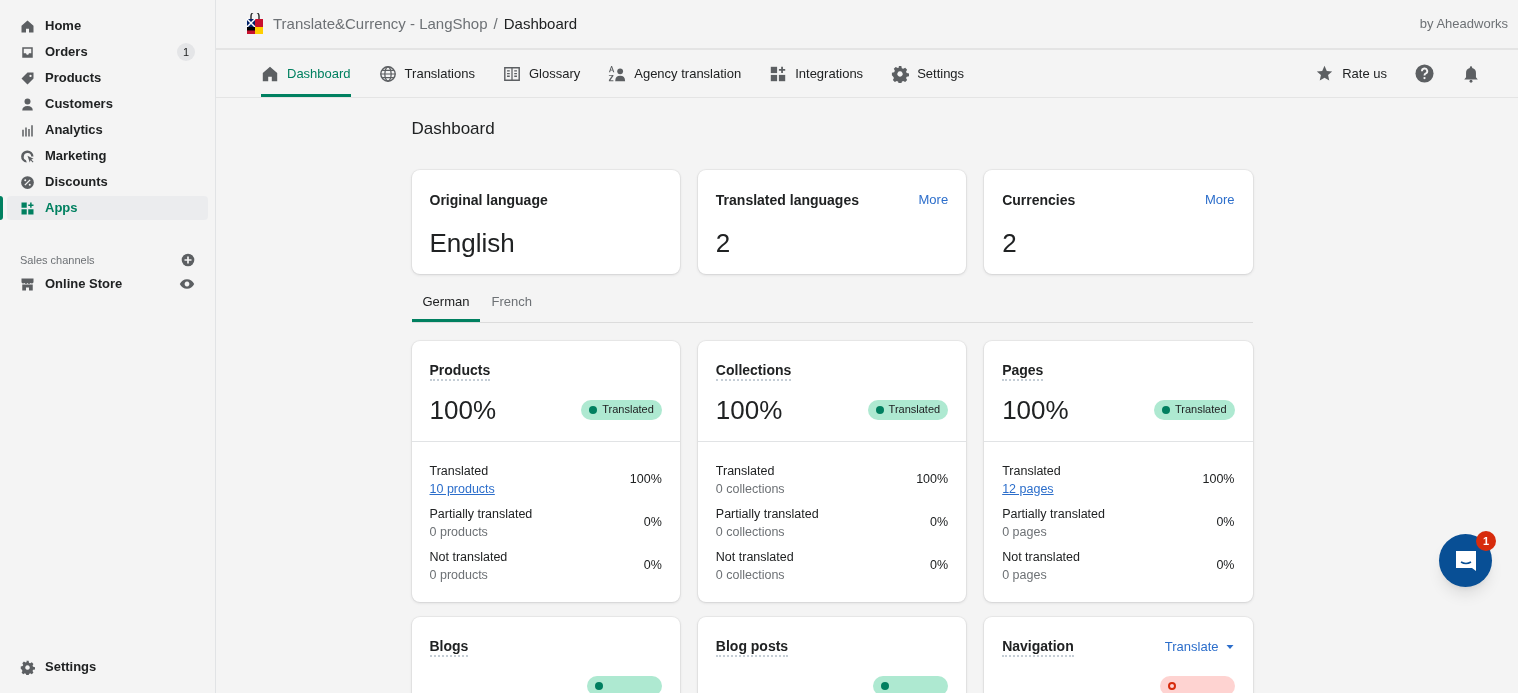 This screenshot has width=1518, height=693. Describe the element at coordinates (380, 24) in the screenshot. I see `breadcrumb-link: Translate&Currency - LangShop` at that location.